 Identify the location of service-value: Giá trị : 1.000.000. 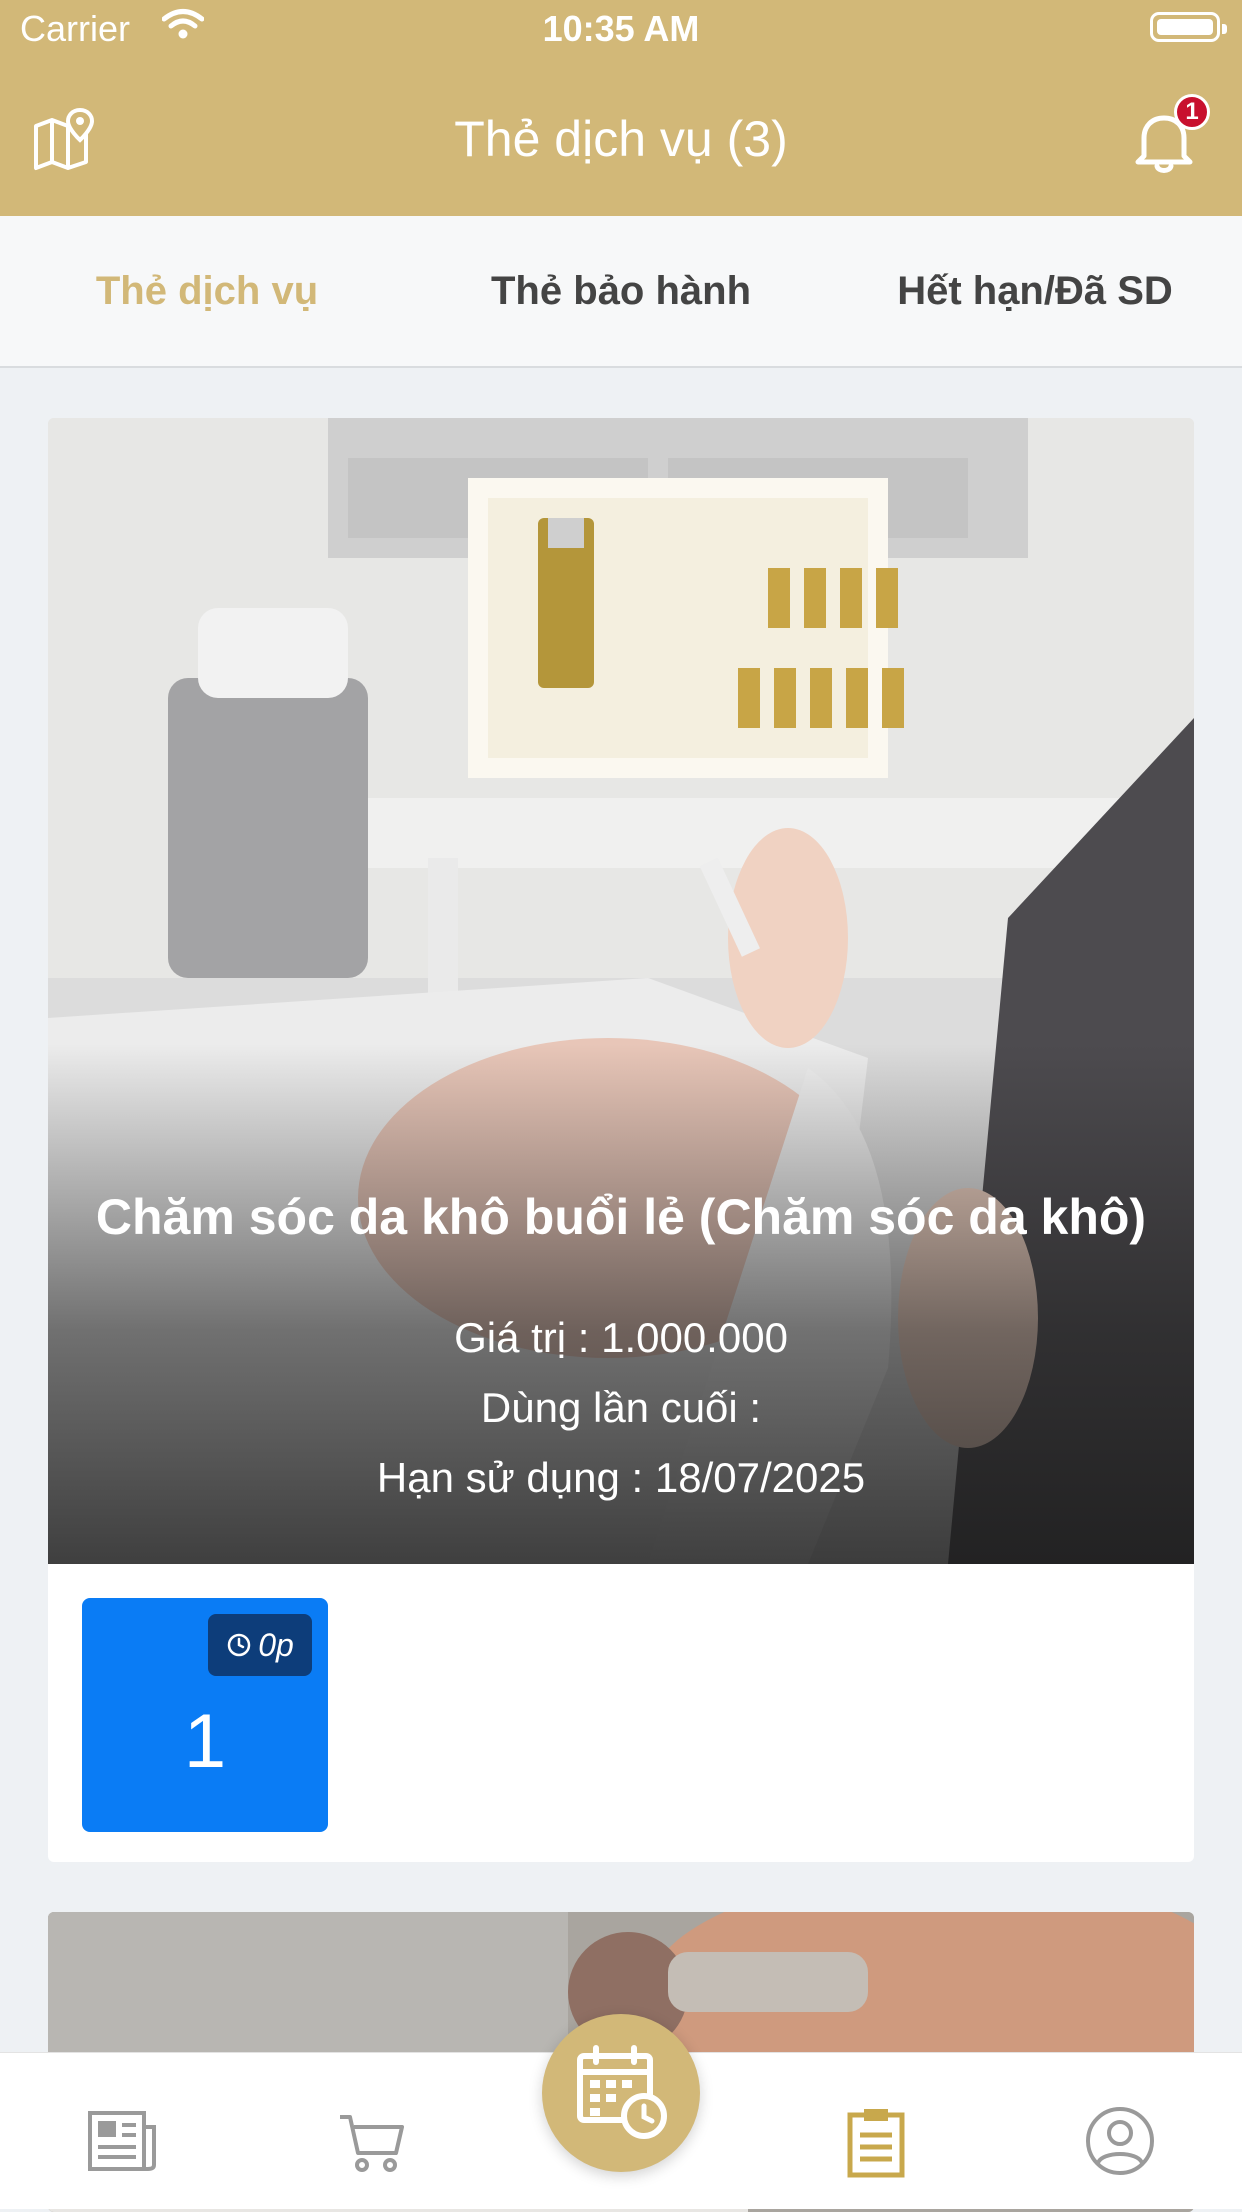
(621, 1337).